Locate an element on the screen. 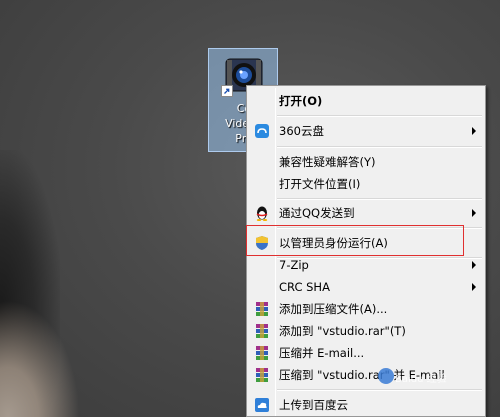 This screenshot has height=417, width=500. annotation-highlight-box is located at coordinates (355, 240).